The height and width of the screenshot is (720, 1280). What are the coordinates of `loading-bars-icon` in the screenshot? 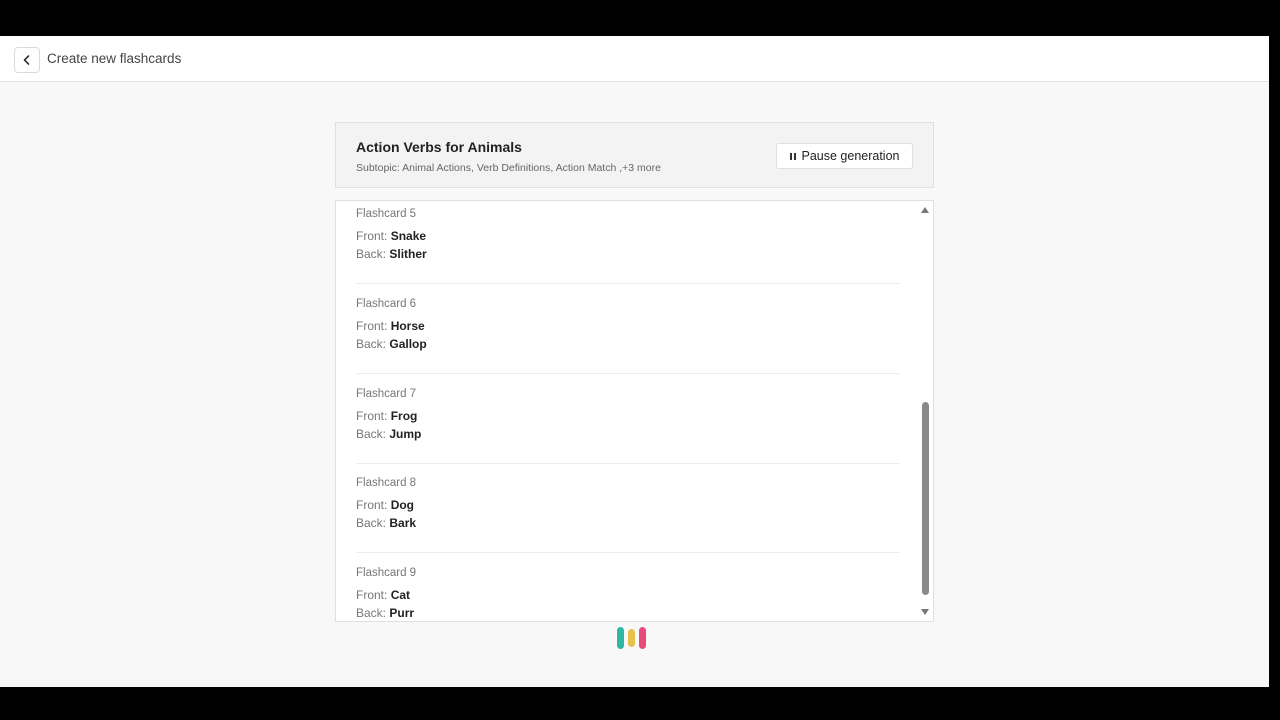 It's located at (635, 638).